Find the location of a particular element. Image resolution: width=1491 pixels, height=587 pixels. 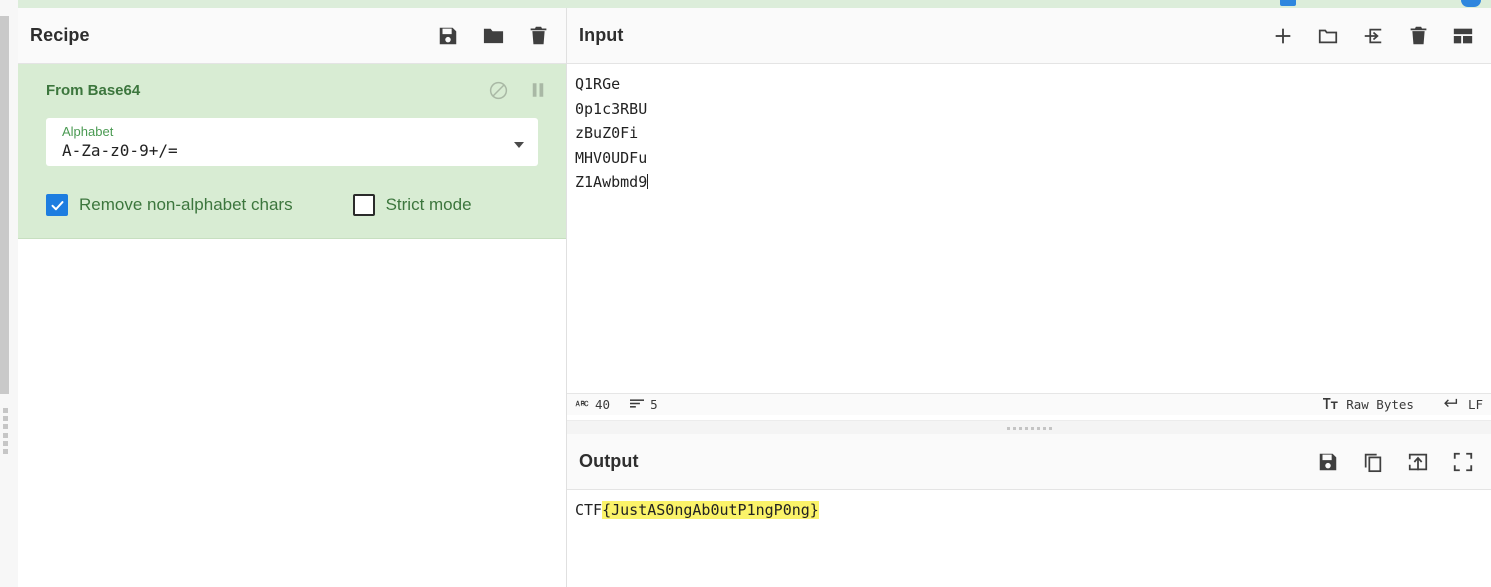

pause-icon is located at coordinates (538, 90).